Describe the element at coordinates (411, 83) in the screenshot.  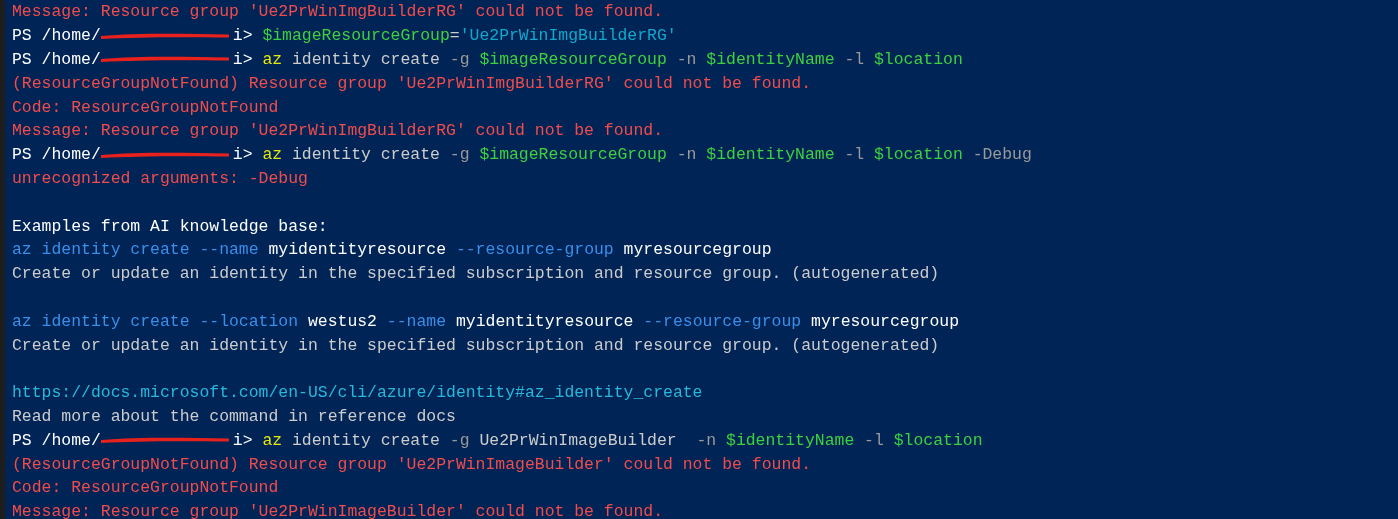
I see `error-text: (ResourceGroupNotFound) Resource group 'Ue2PrWinImgBuilderRG' could not be found.` at that location.